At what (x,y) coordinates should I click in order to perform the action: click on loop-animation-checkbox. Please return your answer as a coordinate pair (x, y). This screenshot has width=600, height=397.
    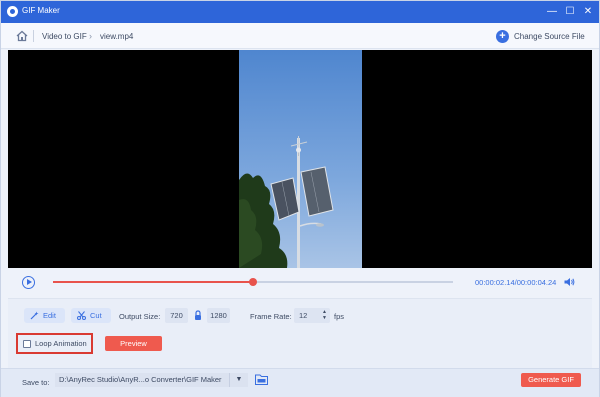
    Looking at the image, I should click on (27, 343).